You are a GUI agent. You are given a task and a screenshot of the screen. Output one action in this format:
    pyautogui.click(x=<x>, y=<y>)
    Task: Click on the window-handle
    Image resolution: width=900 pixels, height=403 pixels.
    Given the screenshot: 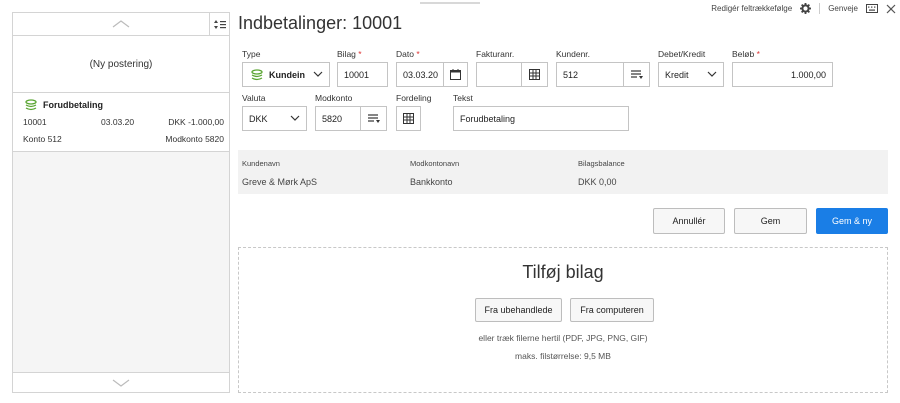 What is the action you would take?
    pyautogui.click(x=450, y=3)
    